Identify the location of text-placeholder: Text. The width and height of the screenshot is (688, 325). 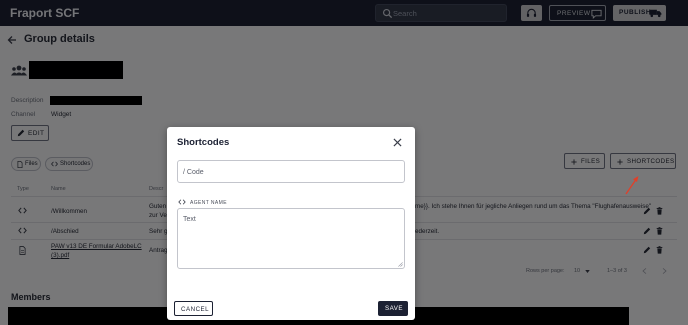
(189, 219).